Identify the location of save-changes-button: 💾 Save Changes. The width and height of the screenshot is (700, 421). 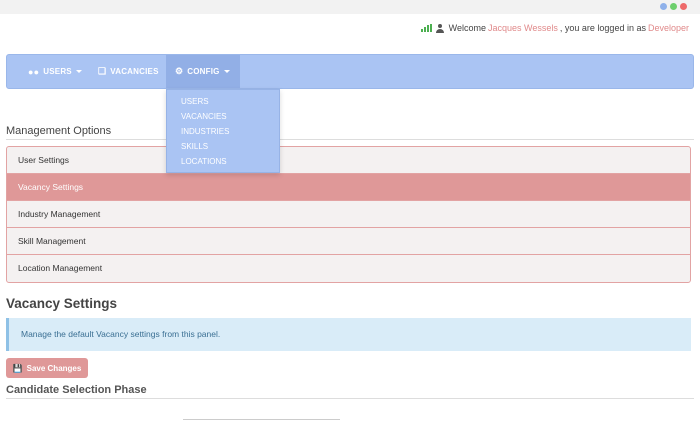
(47, 368).